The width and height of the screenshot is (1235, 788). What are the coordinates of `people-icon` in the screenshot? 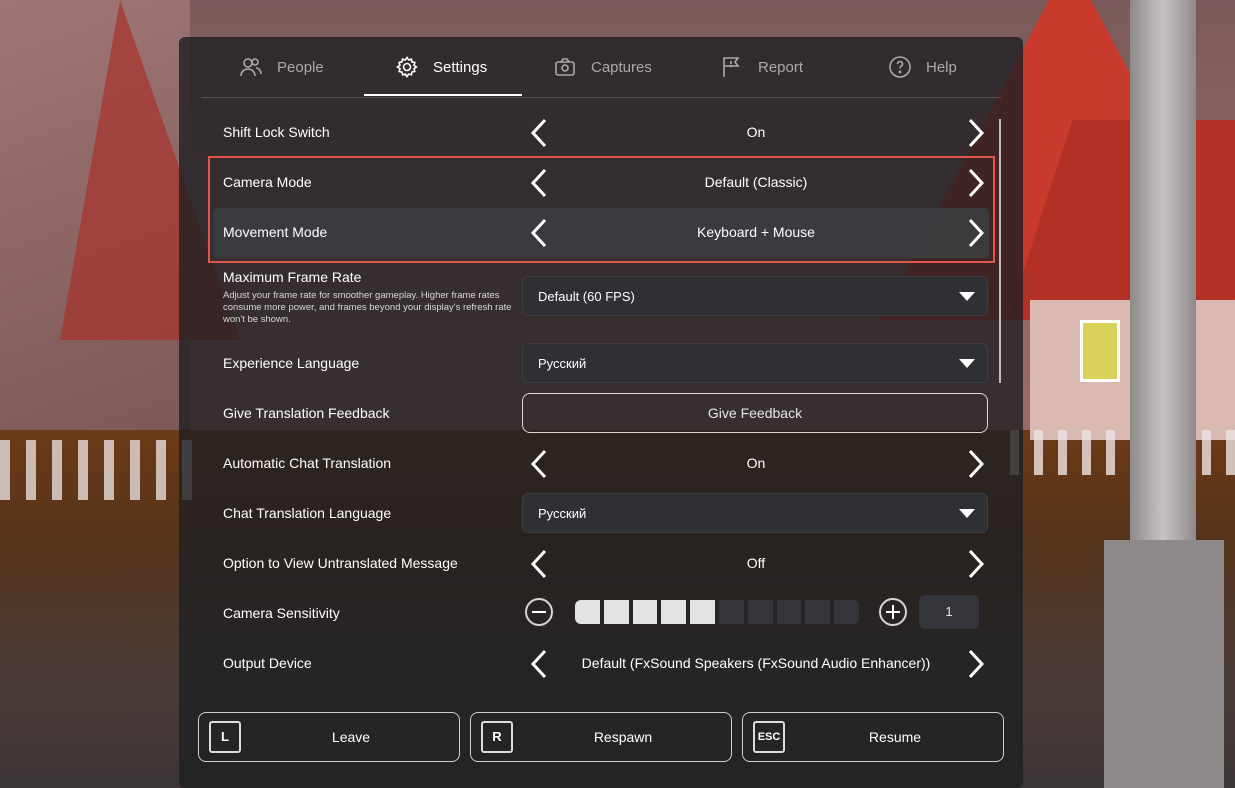 It's located at (251, 67).